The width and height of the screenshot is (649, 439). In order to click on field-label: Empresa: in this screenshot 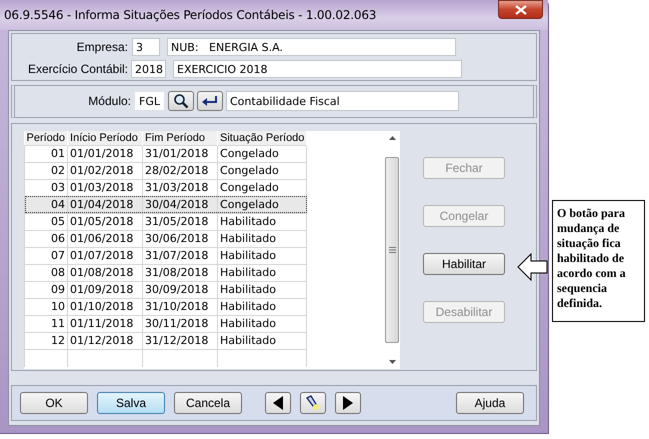, I will do `click(102, 47)`.